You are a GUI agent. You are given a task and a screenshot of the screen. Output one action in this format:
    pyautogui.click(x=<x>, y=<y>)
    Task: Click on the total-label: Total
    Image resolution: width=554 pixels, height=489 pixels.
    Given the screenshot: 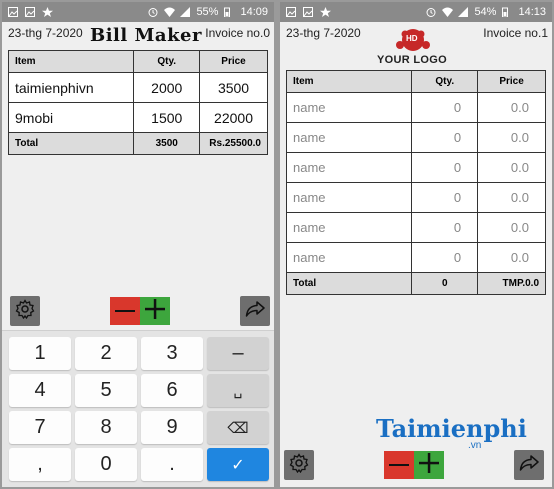 What is the action you would take?
    pyautogui.click(x=71, y=143)
    